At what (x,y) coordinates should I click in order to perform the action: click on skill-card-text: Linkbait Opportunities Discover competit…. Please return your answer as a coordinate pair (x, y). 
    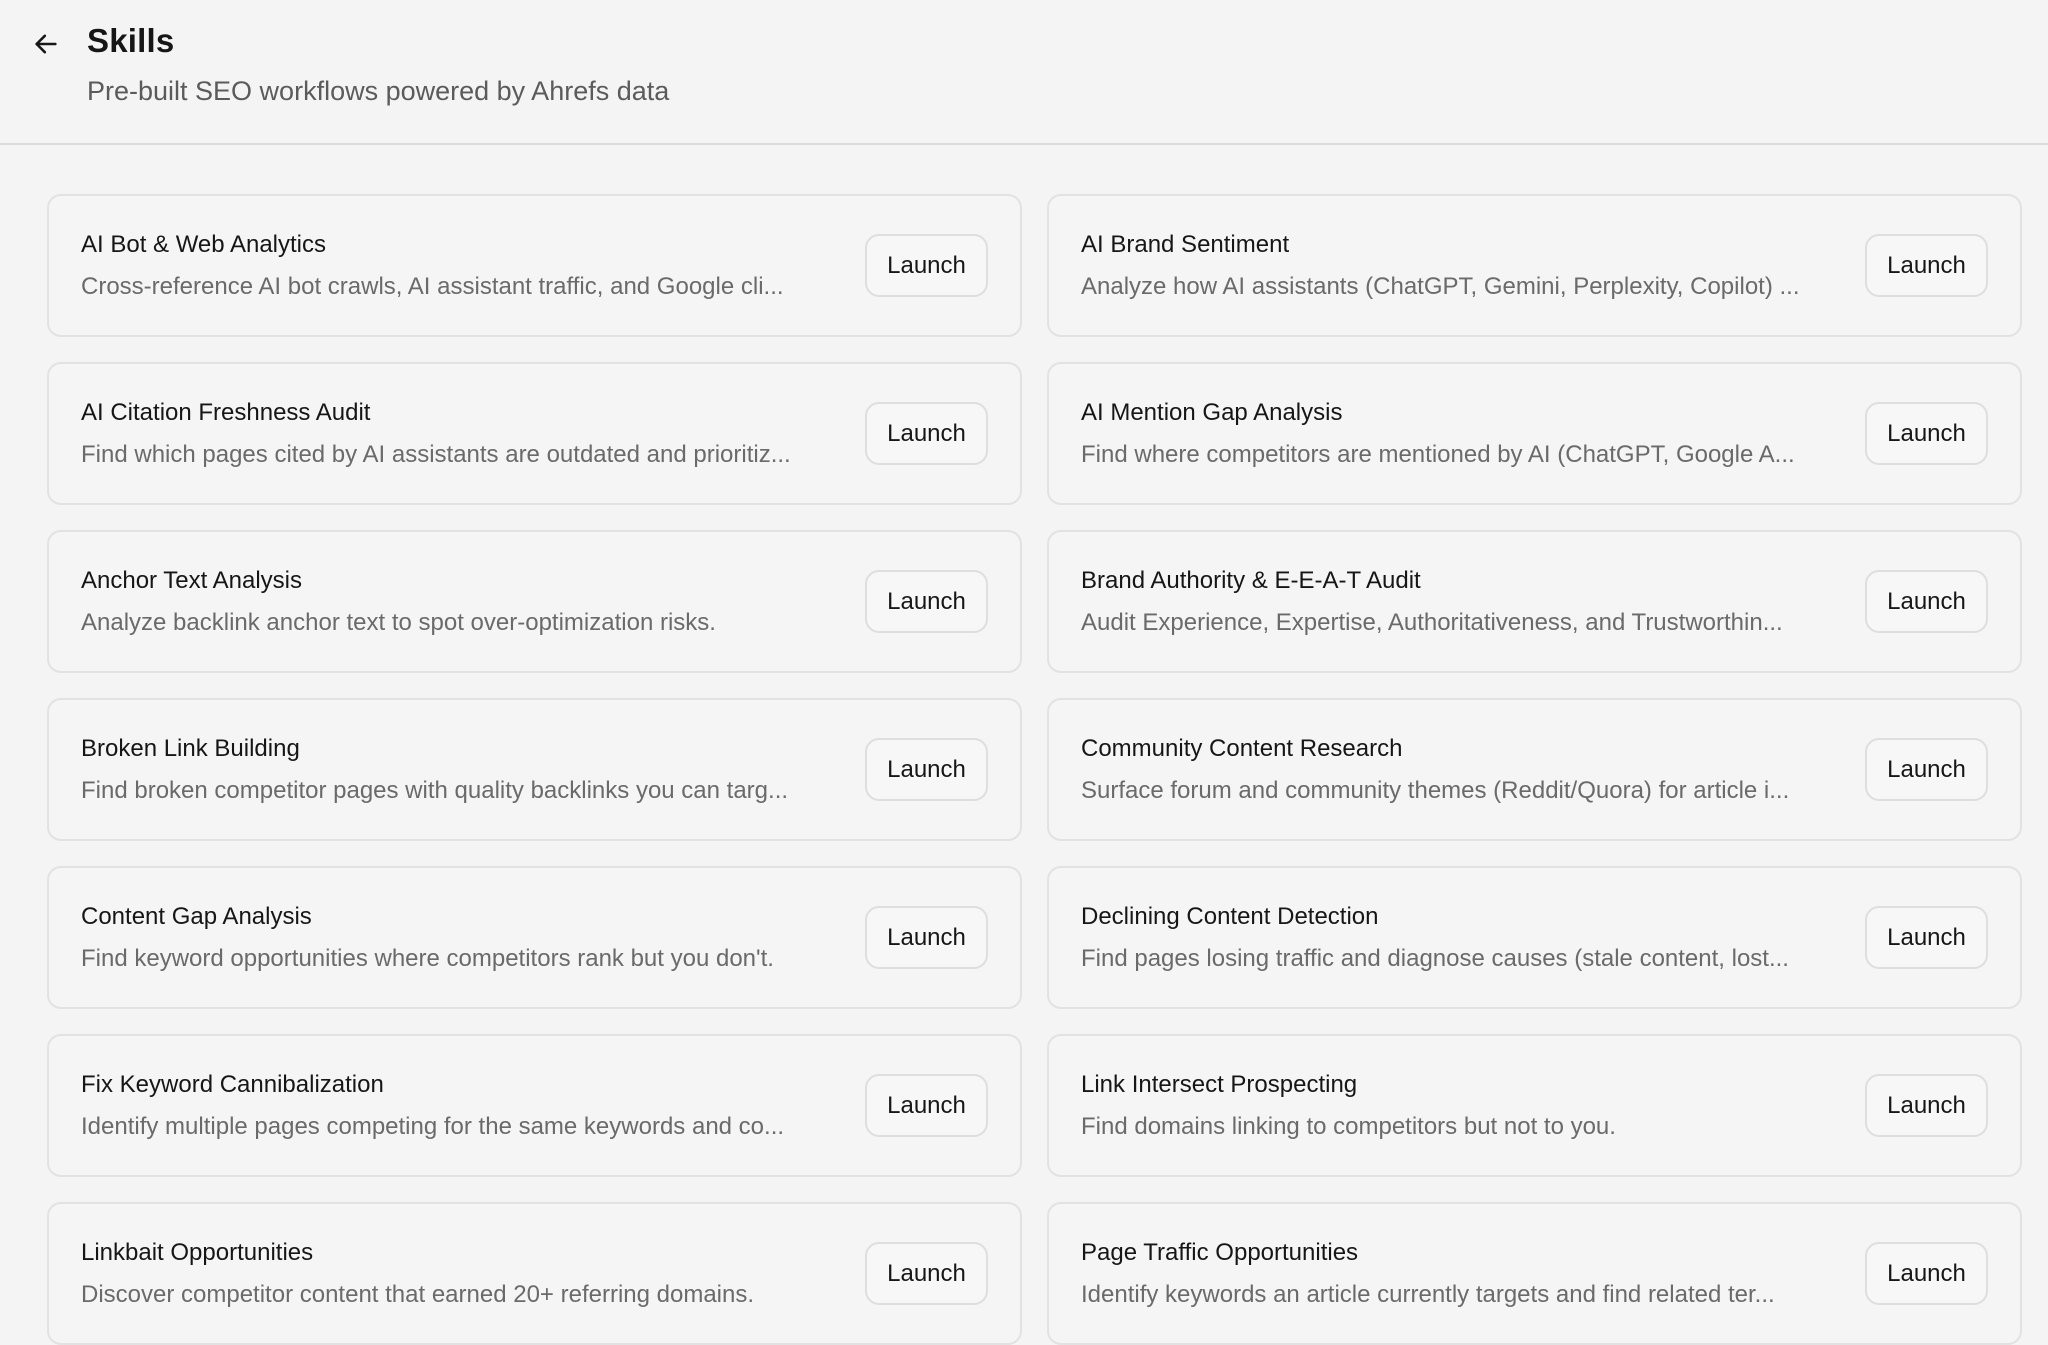
    Looking at the image, I should click on (466, 1274).